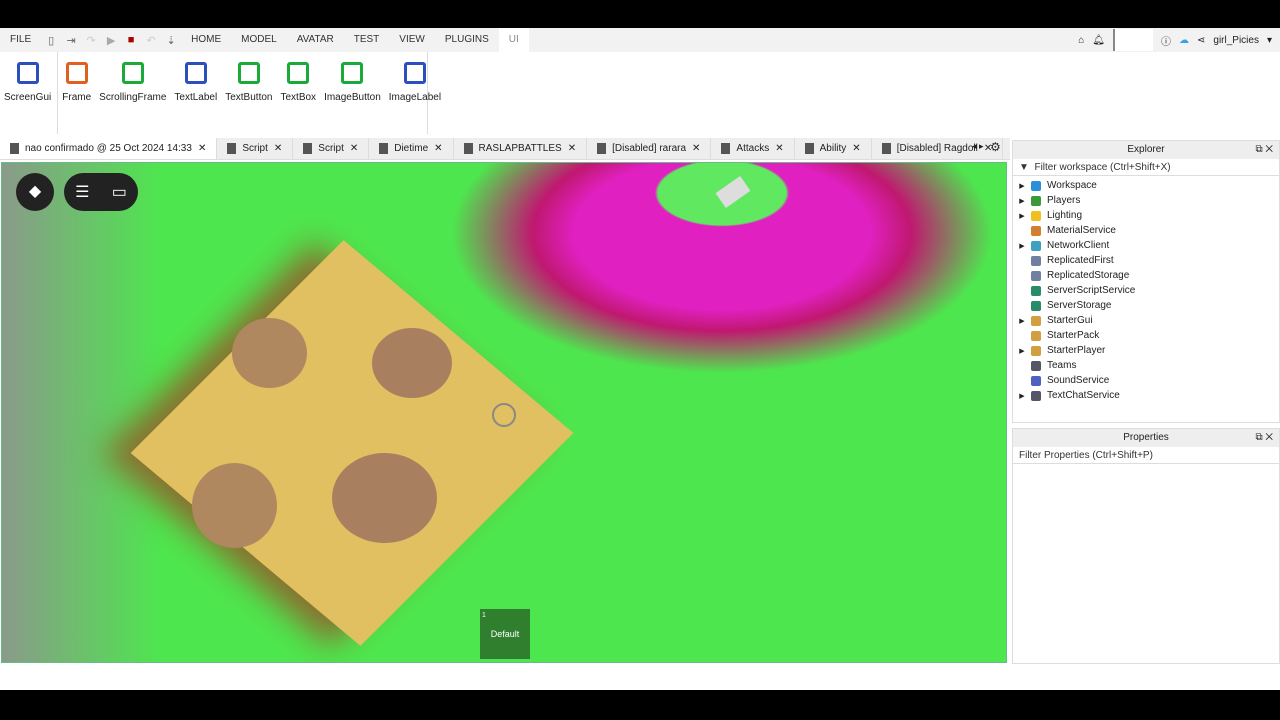 The image size is (1280, 720). What do you see at coordinates (521, 148) in the screenshot?
I see `document-tab: RASLAPBATTLES ✕` at bounding box center [521, 148].